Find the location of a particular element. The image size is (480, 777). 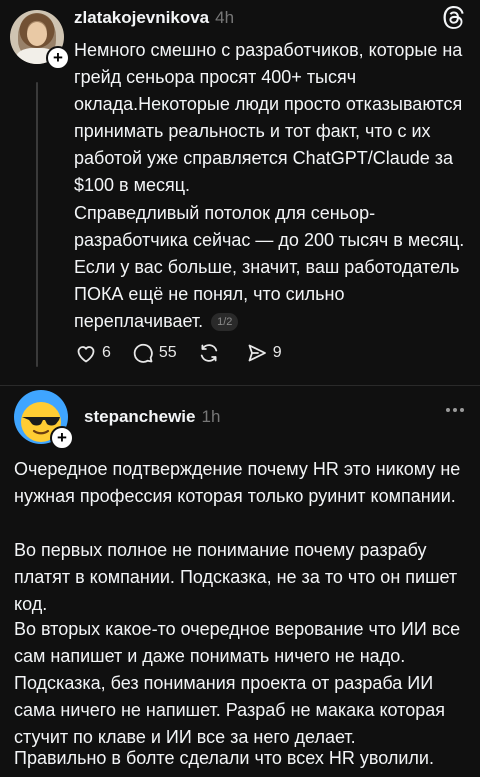

thread-line is located at coordinates (37, 224).